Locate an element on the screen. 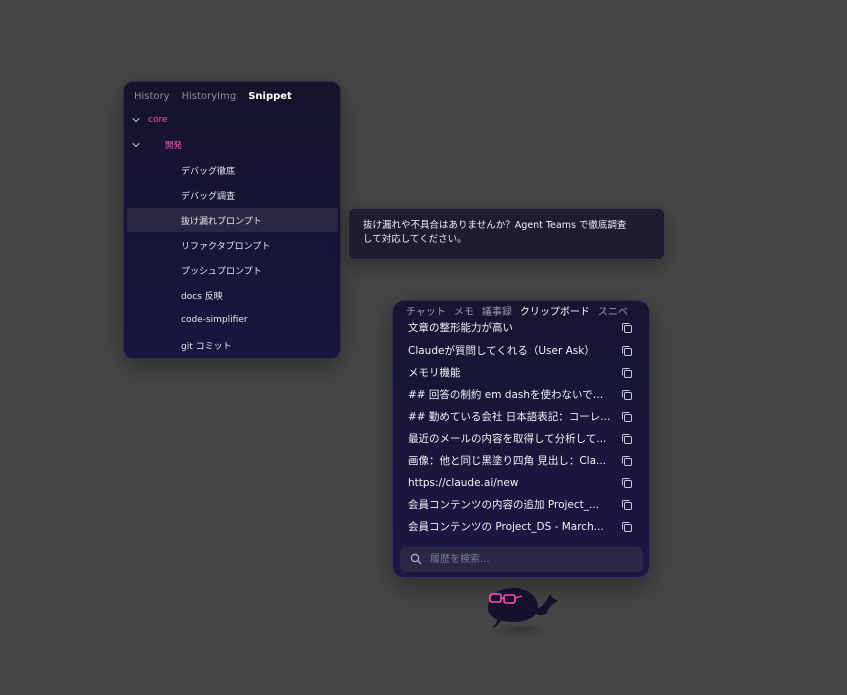 The image size is (847, 695). tree-folder-core: core is located at coordinates (232, 120).